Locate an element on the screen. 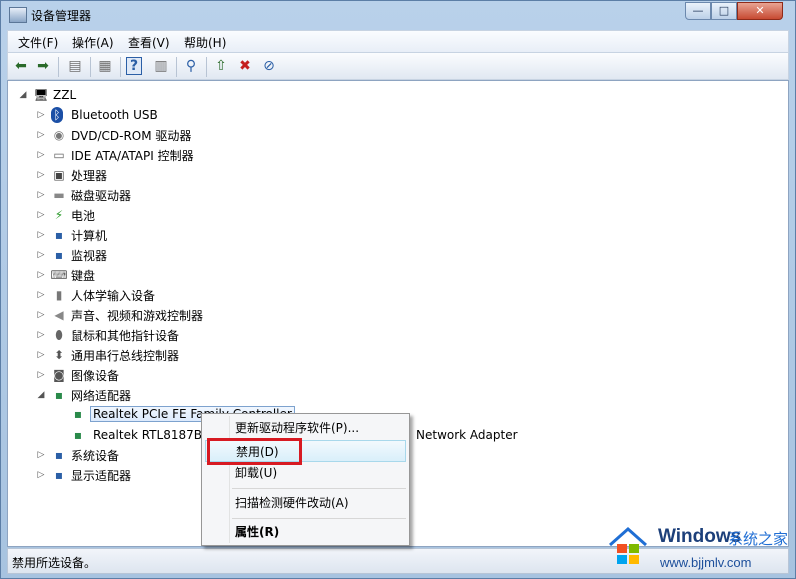 The height and width of the screenshot is (579, 796). help-icon: ? is located at coordinates (134, 66).